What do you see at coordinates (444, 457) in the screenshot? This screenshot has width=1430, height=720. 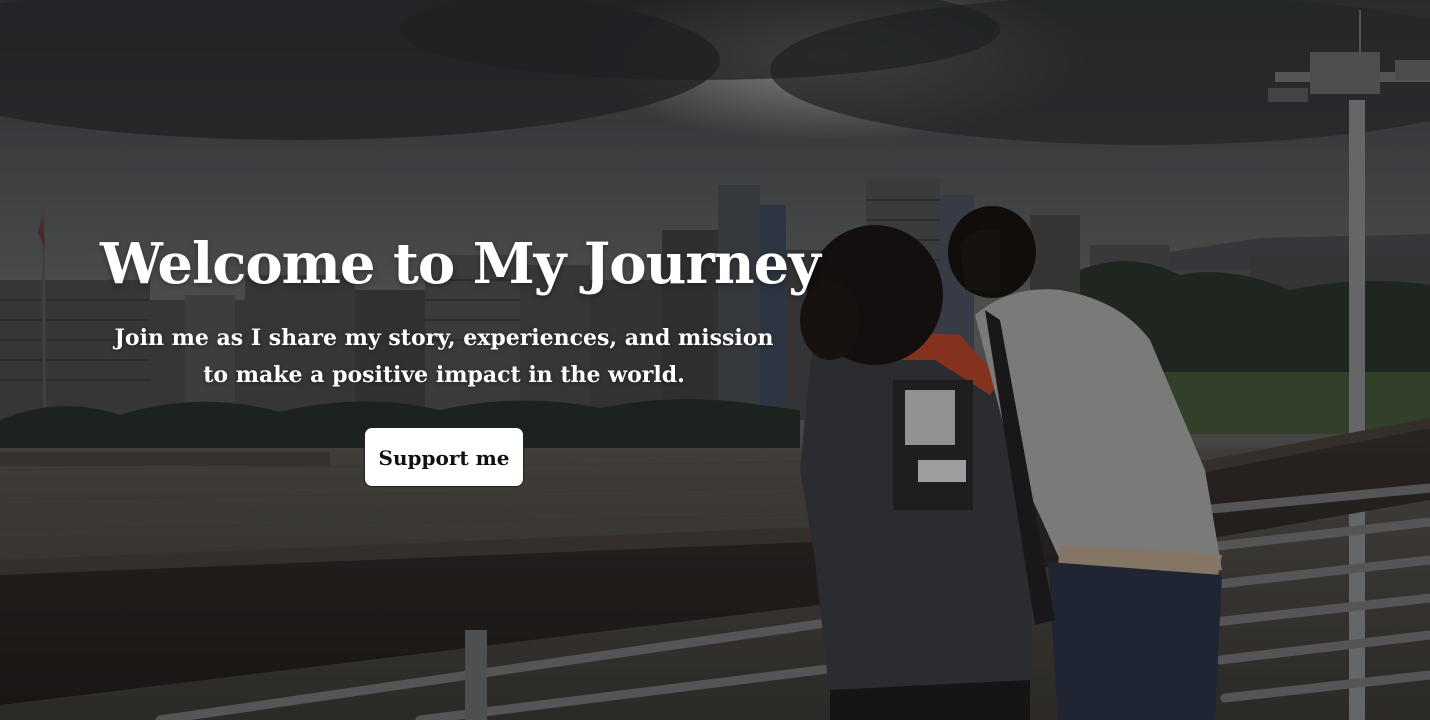 I see `support-me-button: Support me` at bounding box center [444, 457].